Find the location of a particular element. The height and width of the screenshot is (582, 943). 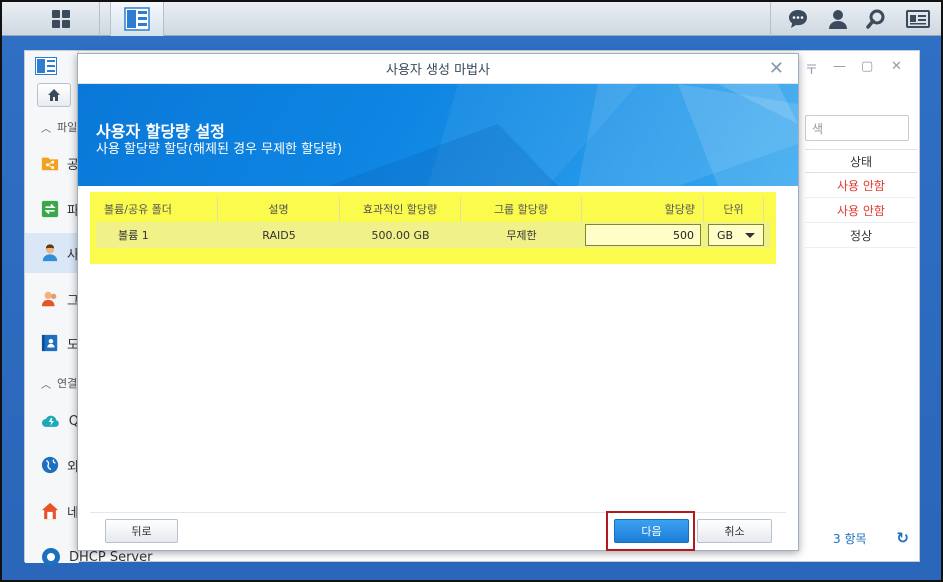

minimize-icon: — is located at coordinates (839, 66).